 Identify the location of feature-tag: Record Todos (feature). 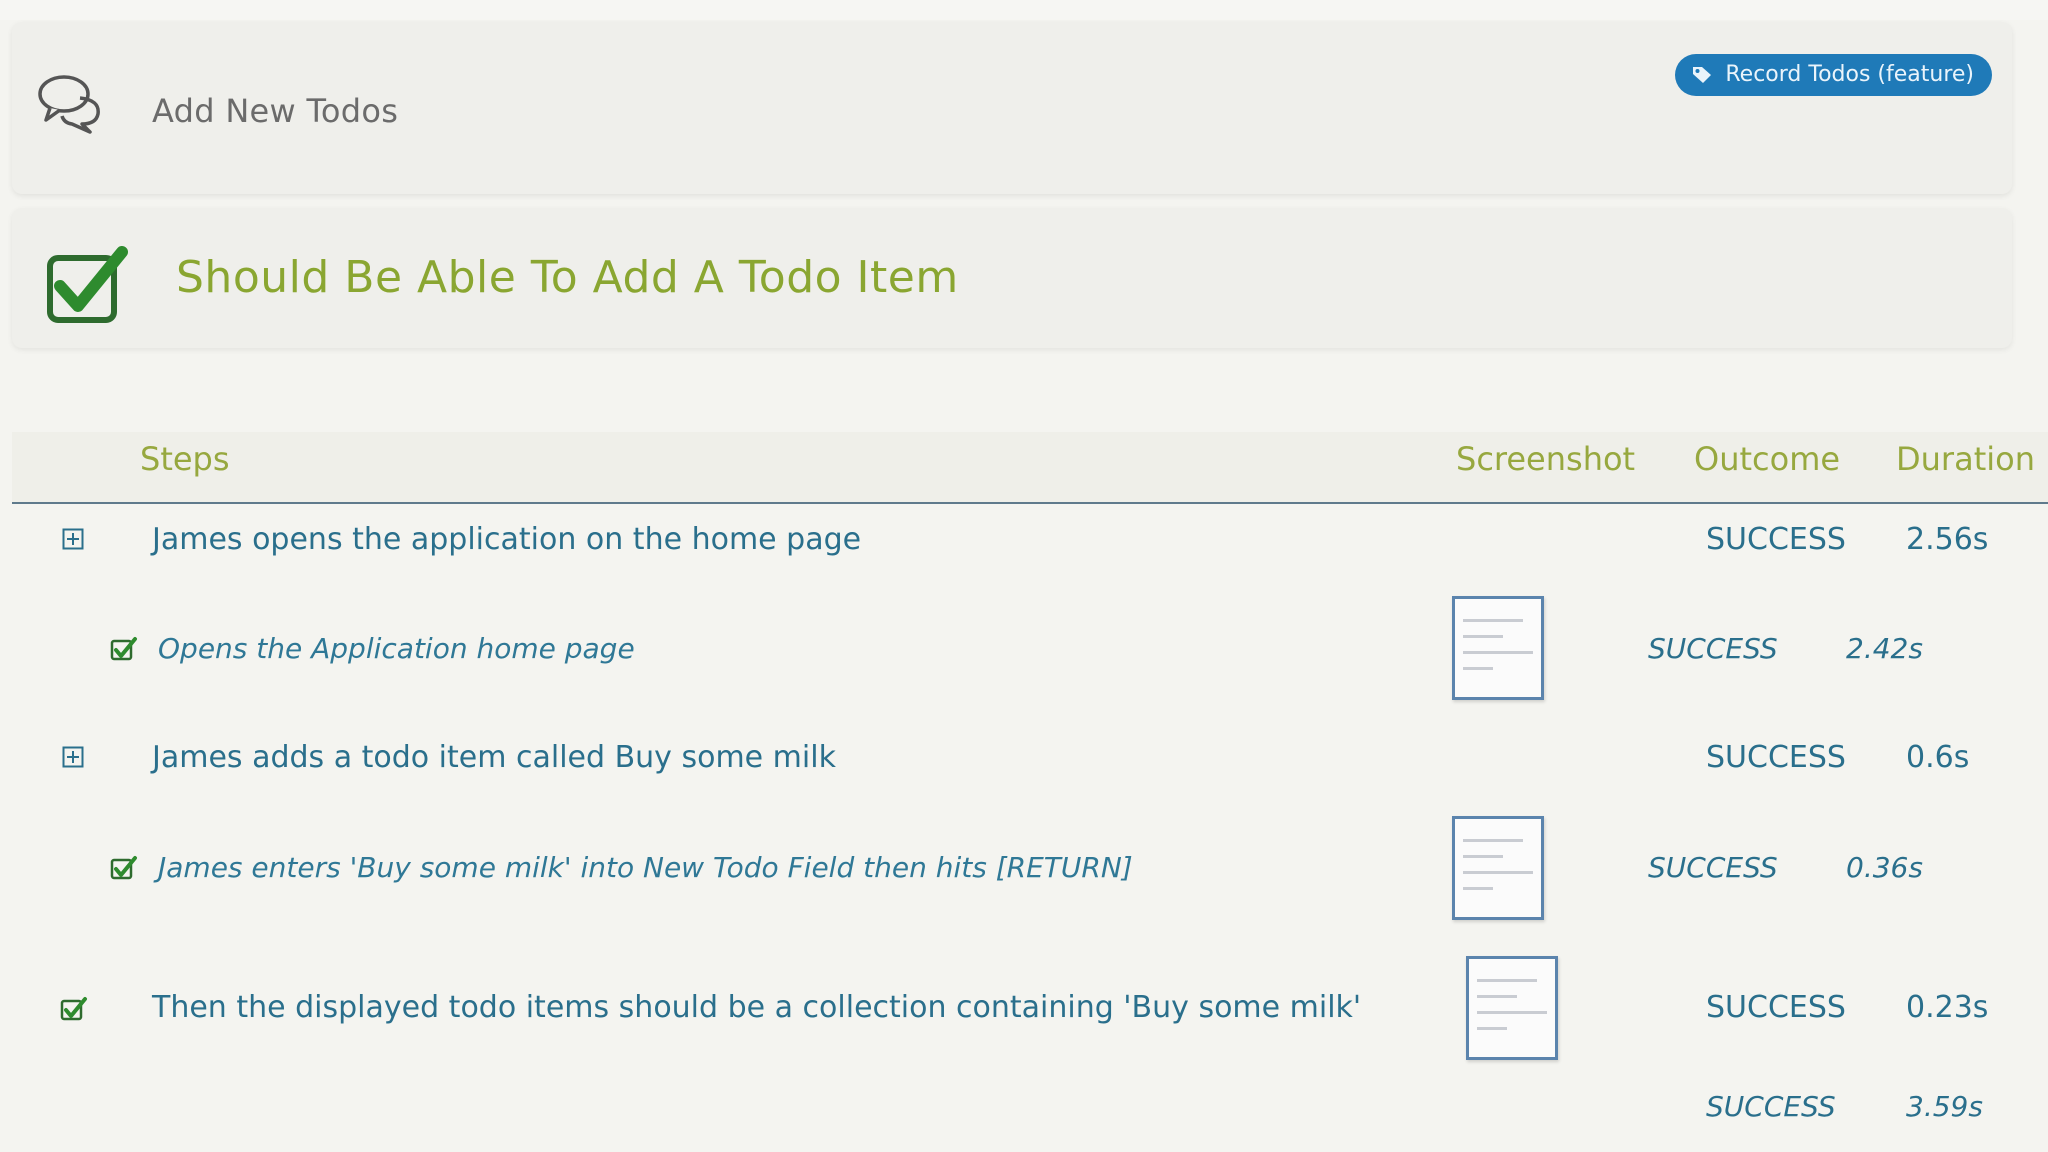
(1833, 75).